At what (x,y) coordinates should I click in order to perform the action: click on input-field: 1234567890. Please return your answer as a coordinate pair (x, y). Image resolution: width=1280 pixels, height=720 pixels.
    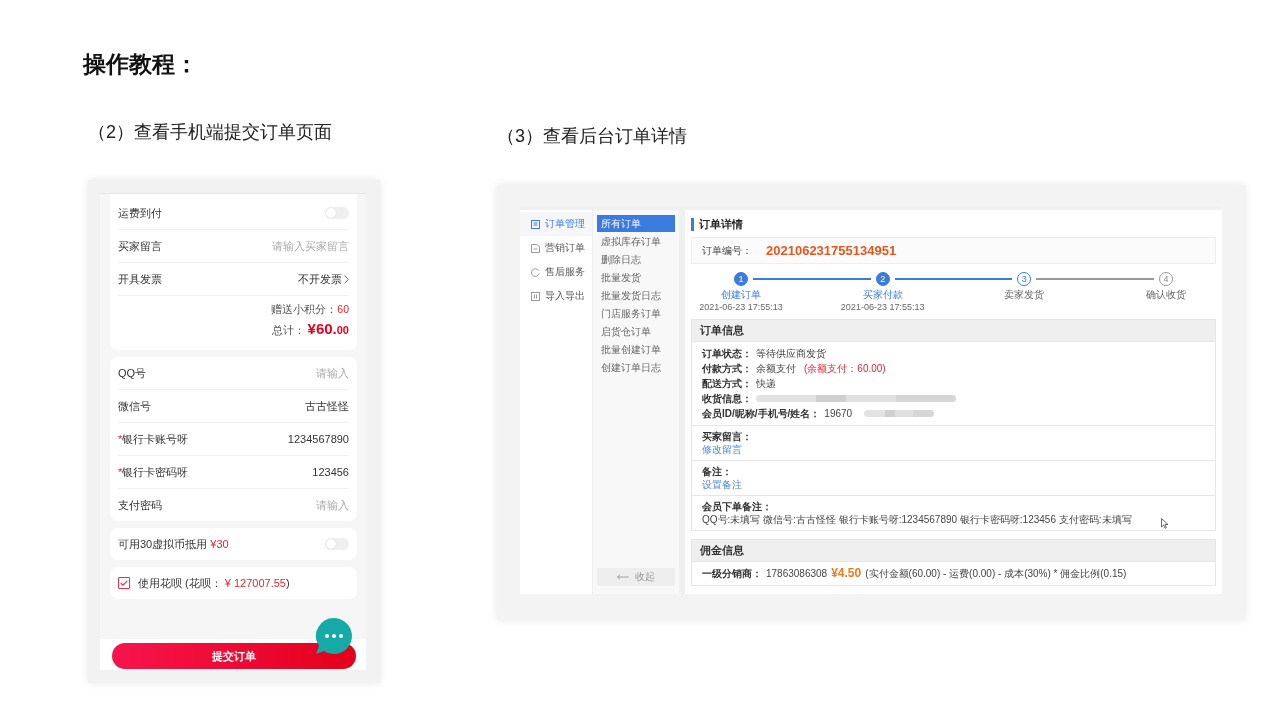
    Looking at the image, I should click on (289, 439).